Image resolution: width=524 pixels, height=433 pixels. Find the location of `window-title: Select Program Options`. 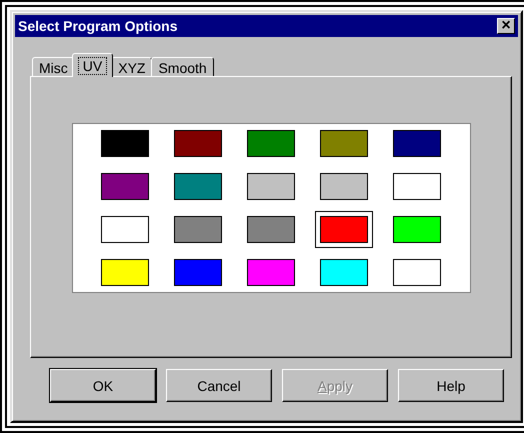

window-title: Select Program Options is located at coordinates (98, 26).